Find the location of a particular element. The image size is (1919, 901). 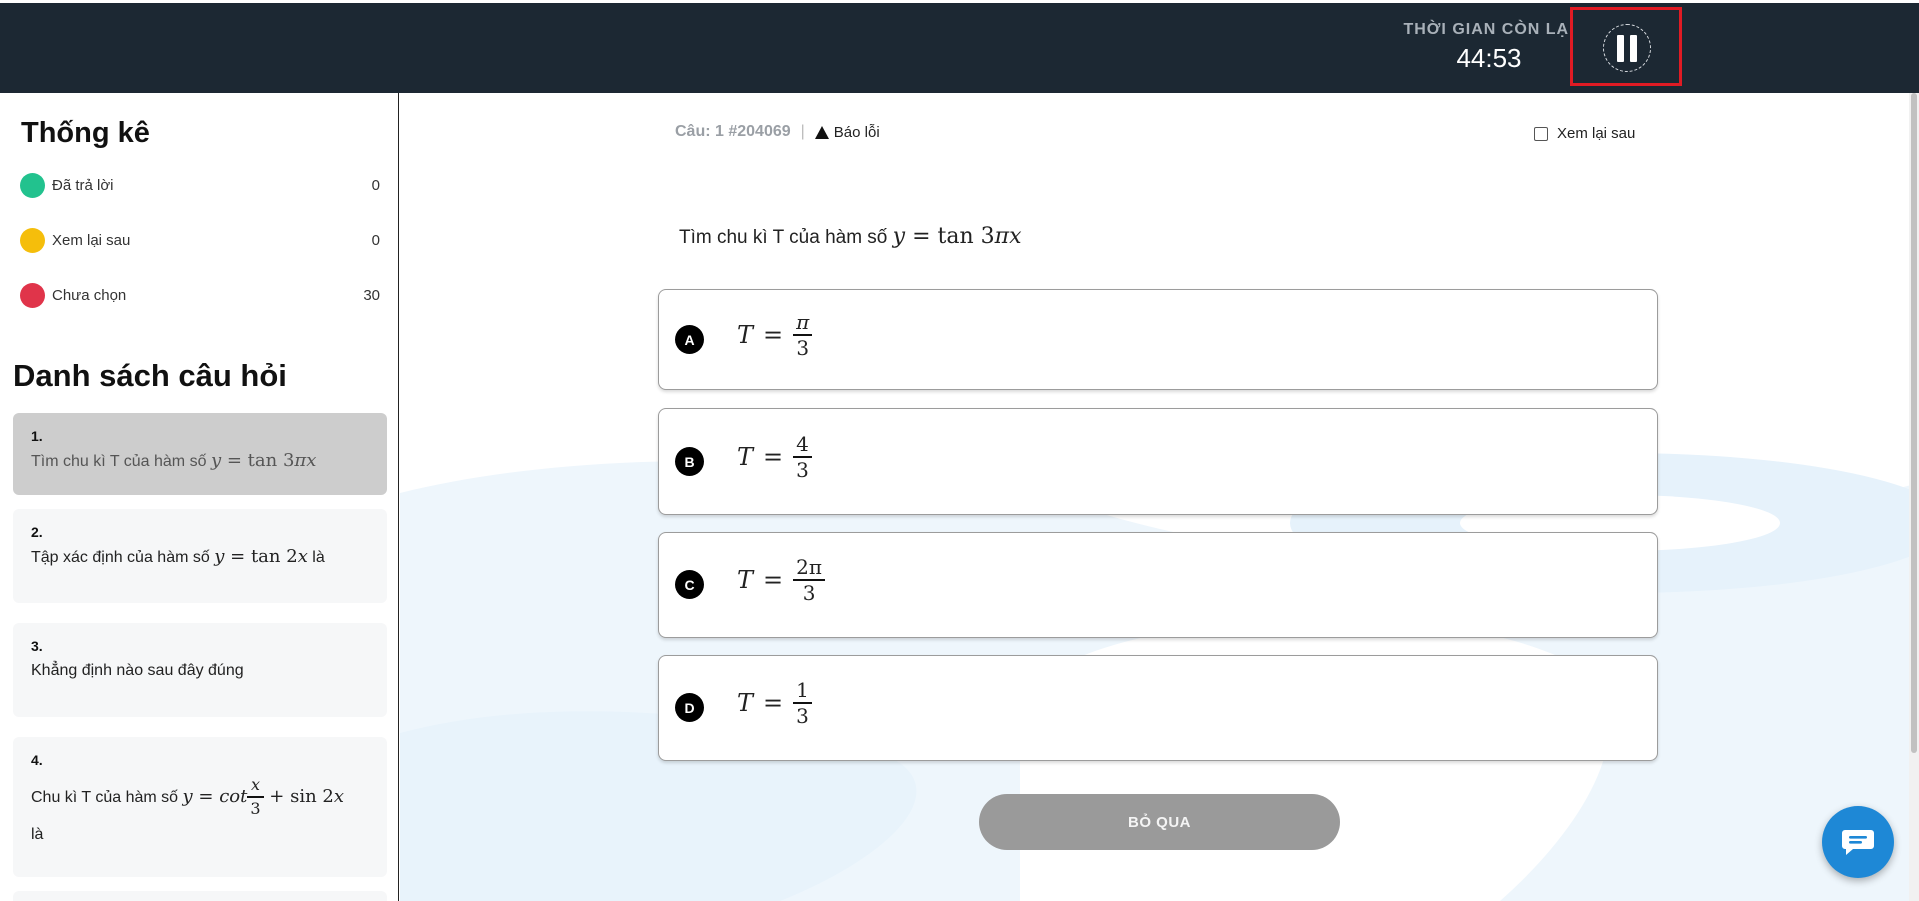

report-error-link: Báo lỗi is located at coordinates (847, 132).